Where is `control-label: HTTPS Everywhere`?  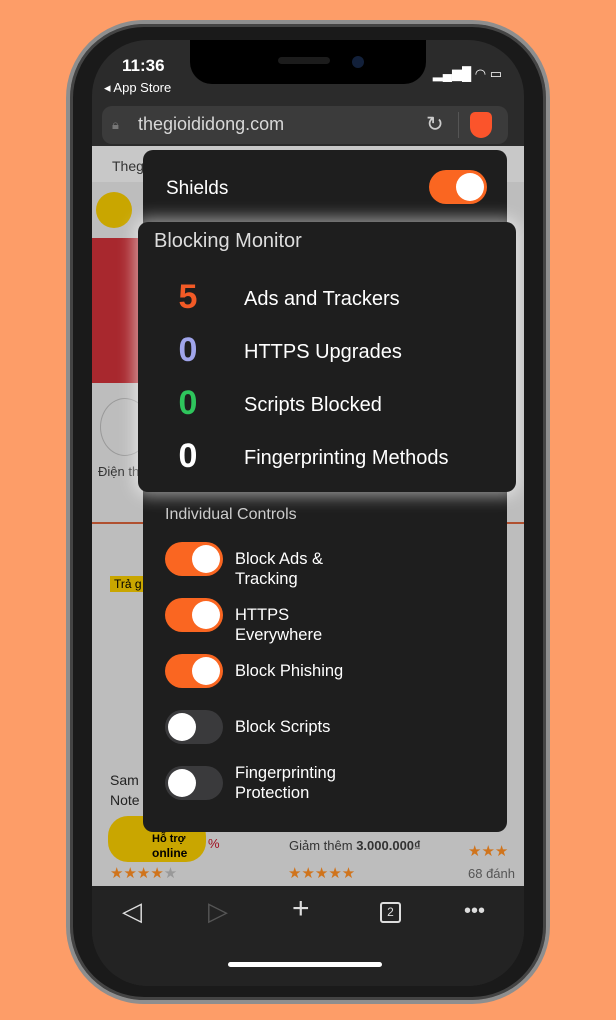
control-label: HTTPS Everywhere is located at coordinates (279, 625).